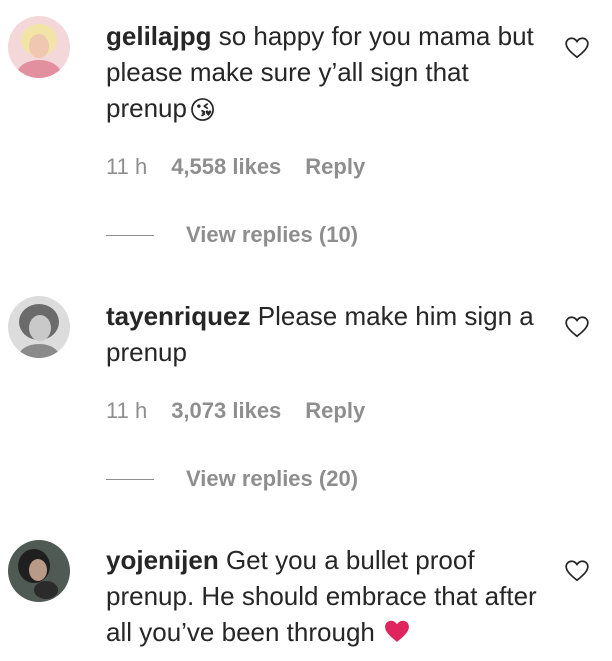 Image resolution: width=612 pixels, height=661 pixels. What do you see at coordinates (397, 631) in the screenshot?
I see `red-heart-emoji-icon` at bounding box center [397, 631].